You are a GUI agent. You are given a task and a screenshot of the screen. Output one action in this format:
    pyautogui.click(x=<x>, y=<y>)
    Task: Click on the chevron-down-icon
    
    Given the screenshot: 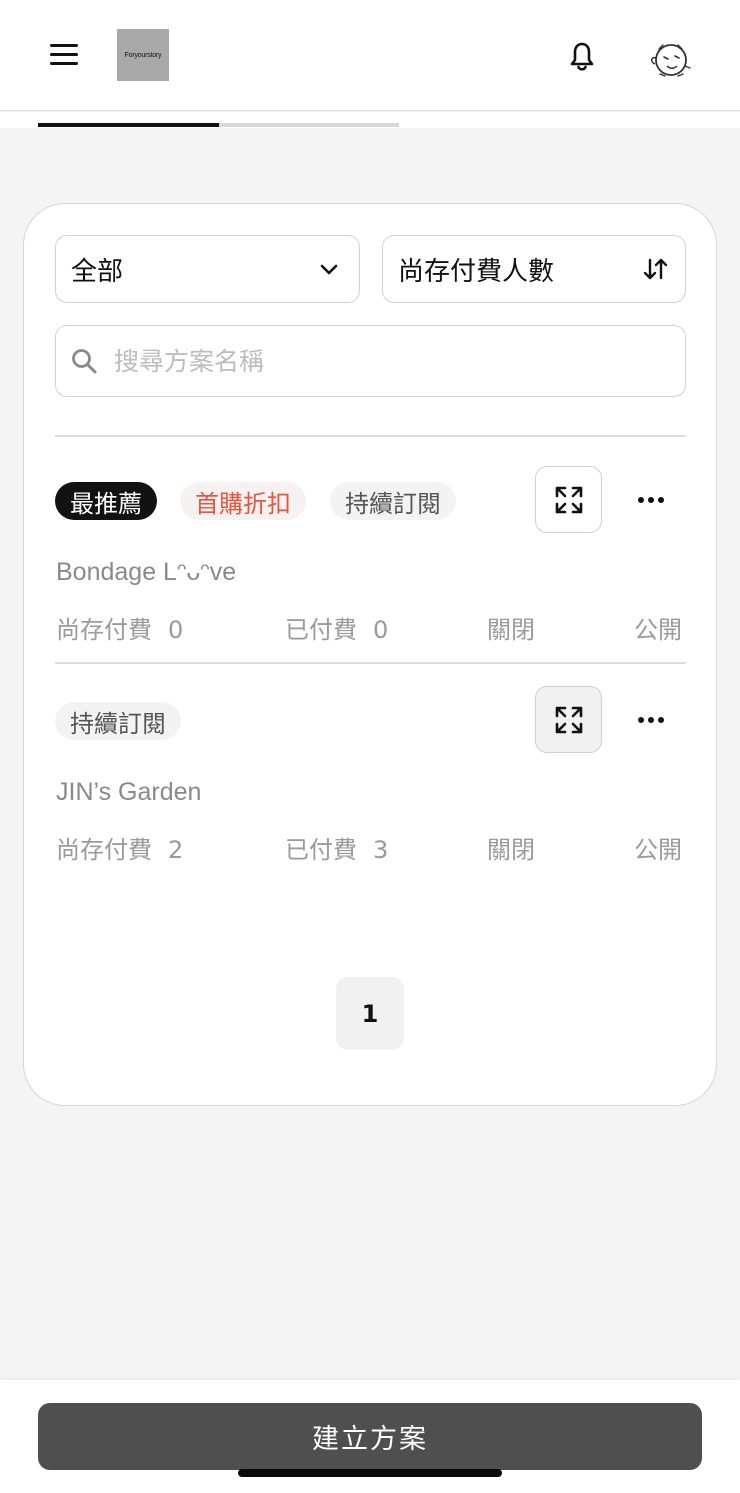 What is the action you would take?
    pyautogui.click(x=329, y=269)
    